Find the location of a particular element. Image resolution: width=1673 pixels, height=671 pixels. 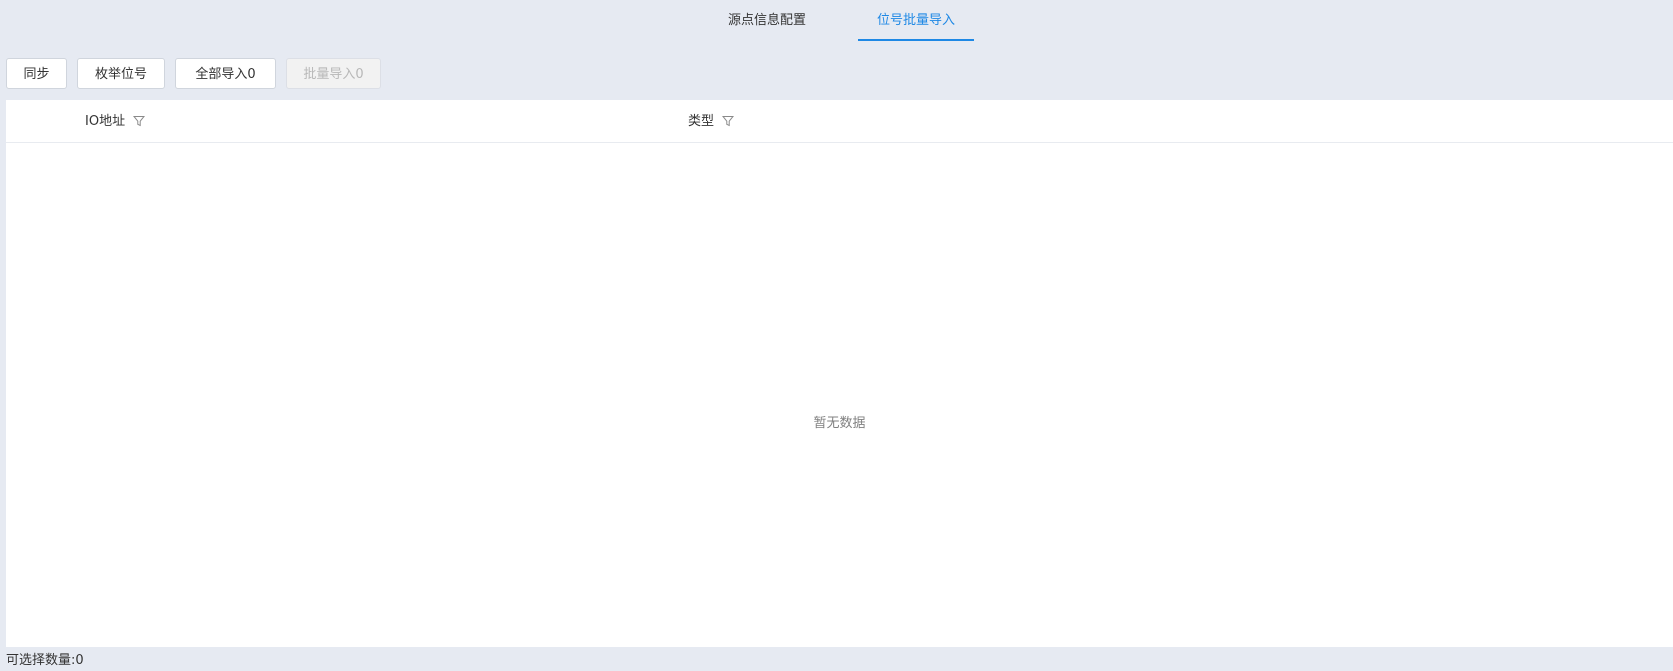

batch-import-button: 批量导入0 is located at coordinates (333, 73).